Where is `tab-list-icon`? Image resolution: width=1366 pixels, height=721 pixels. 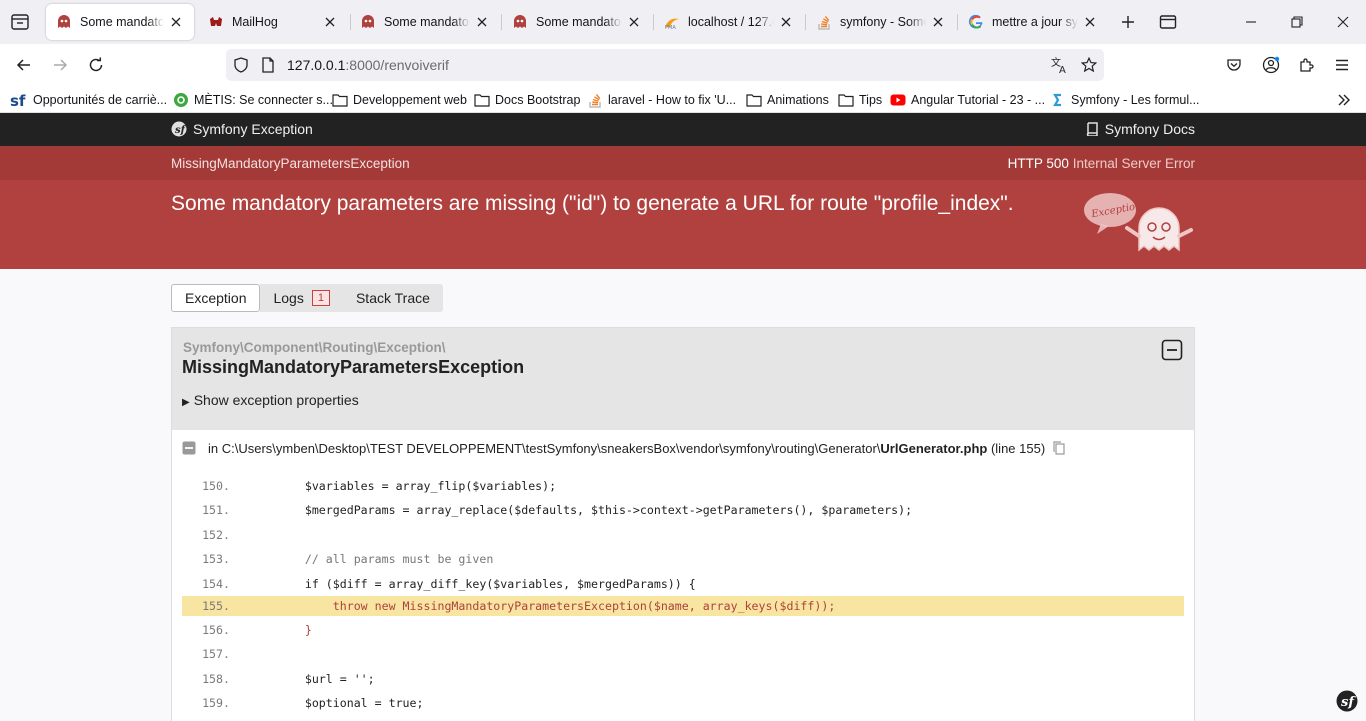
tab-list-icon is located at coordinates (20, 22).